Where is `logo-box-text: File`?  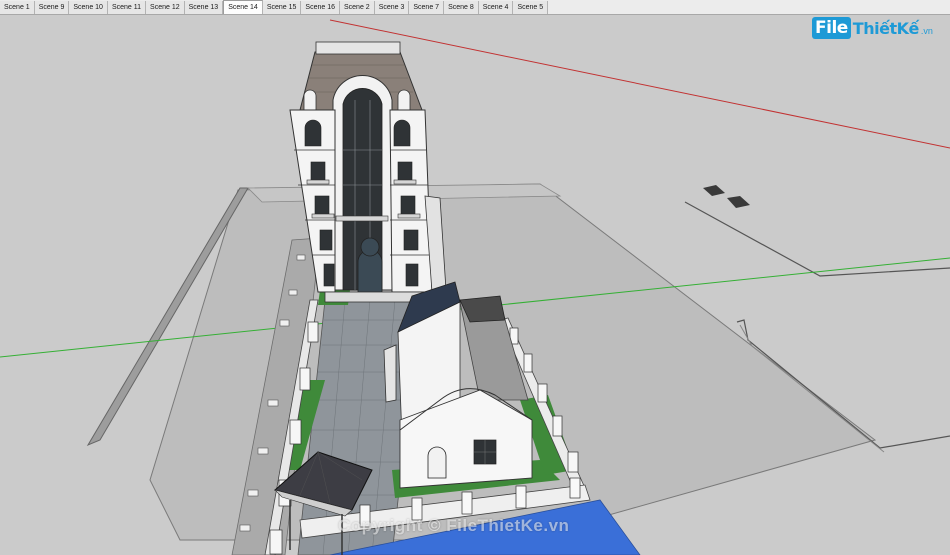
logo-box-text: File is located at coordinates (831, 28).